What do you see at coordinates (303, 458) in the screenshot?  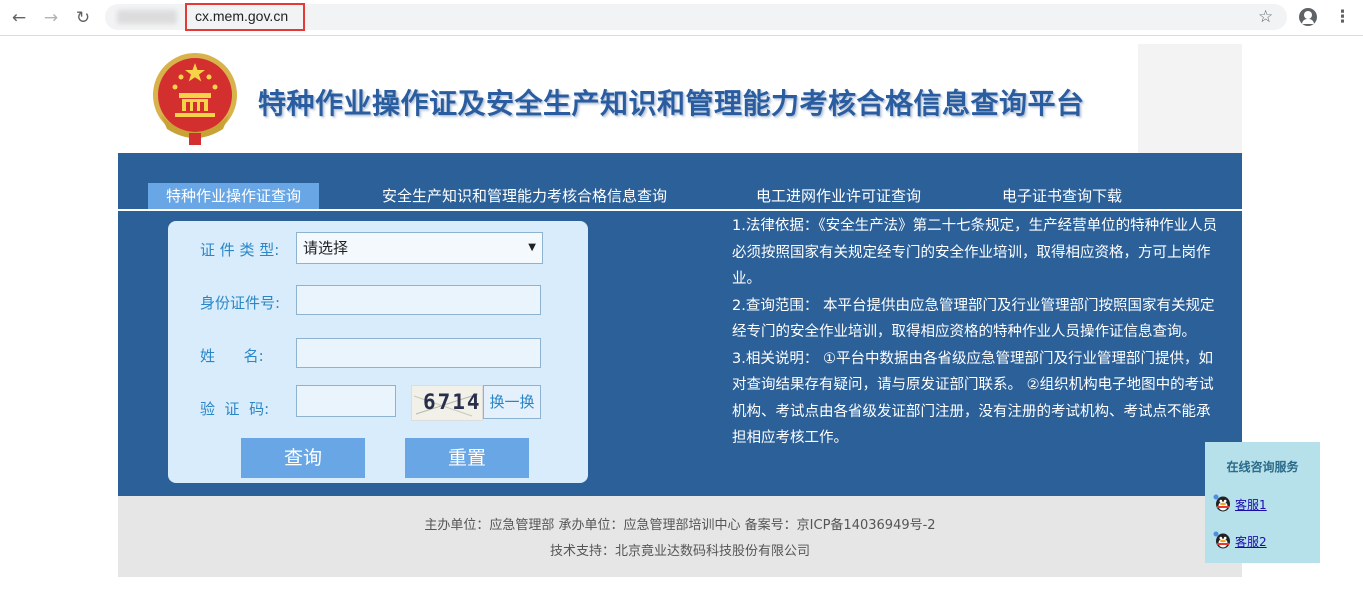 I see `query-button: 查询` at bounding box center [303, 458].